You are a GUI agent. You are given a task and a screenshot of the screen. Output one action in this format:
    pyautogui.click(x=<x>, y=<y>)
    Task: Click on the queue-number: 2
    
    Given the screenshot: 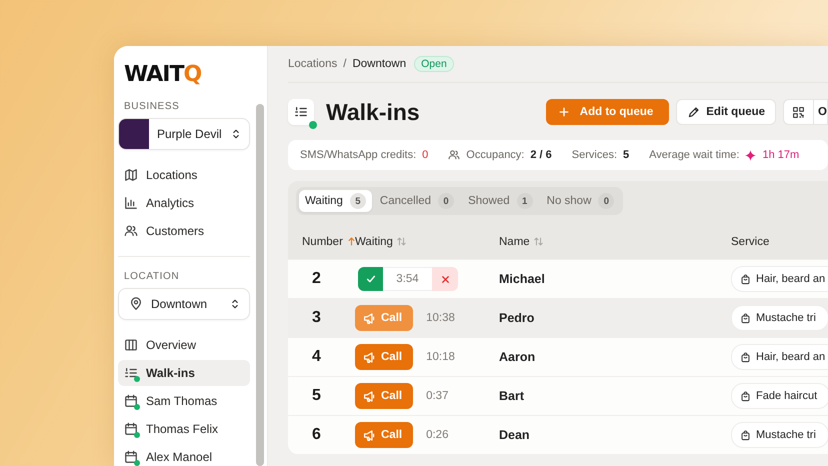 What is the action you would take?
    pyautogui.click(x=316, y=279)
    